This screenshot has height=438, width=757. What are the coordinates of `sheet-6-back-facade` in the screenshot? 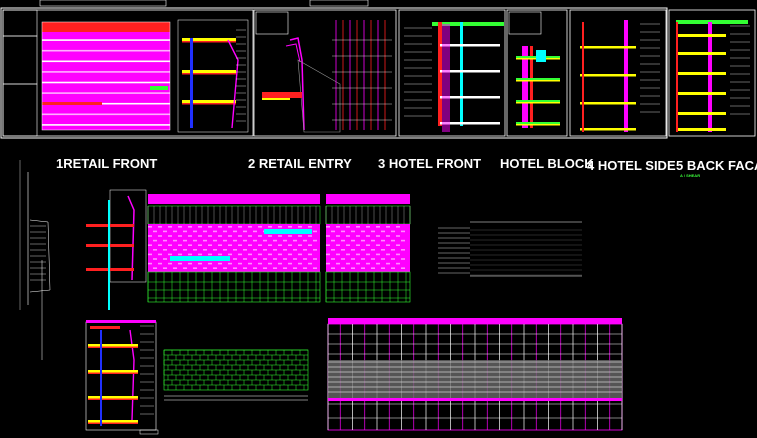 It's located at (712, 73).